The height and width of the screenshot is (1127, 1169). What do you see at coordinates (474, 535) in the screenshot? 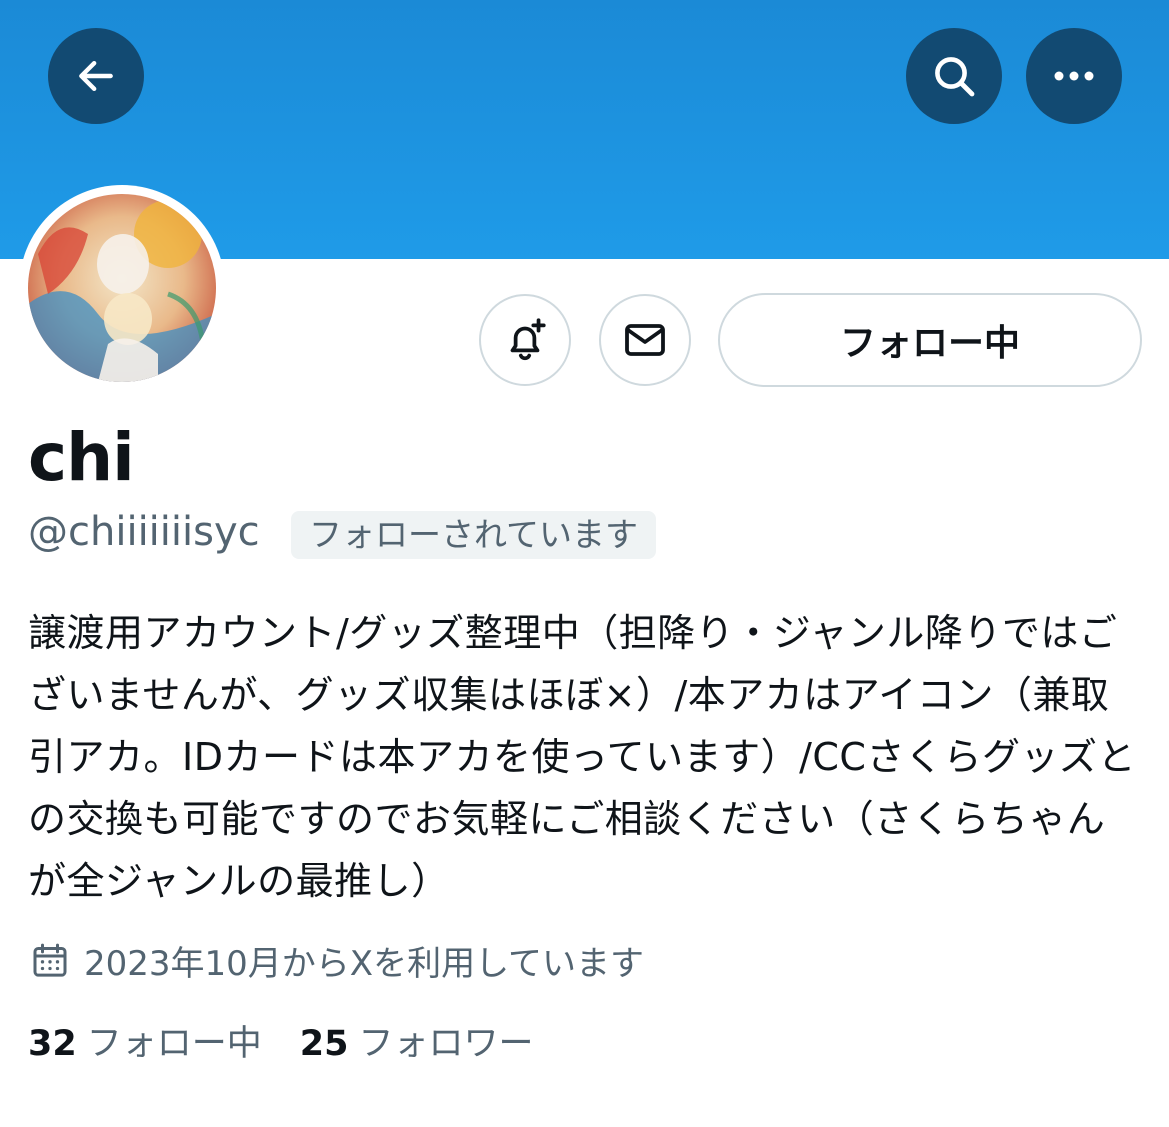
I see `follows-you-badge: フォローされています` at bounding box center [474, 535].